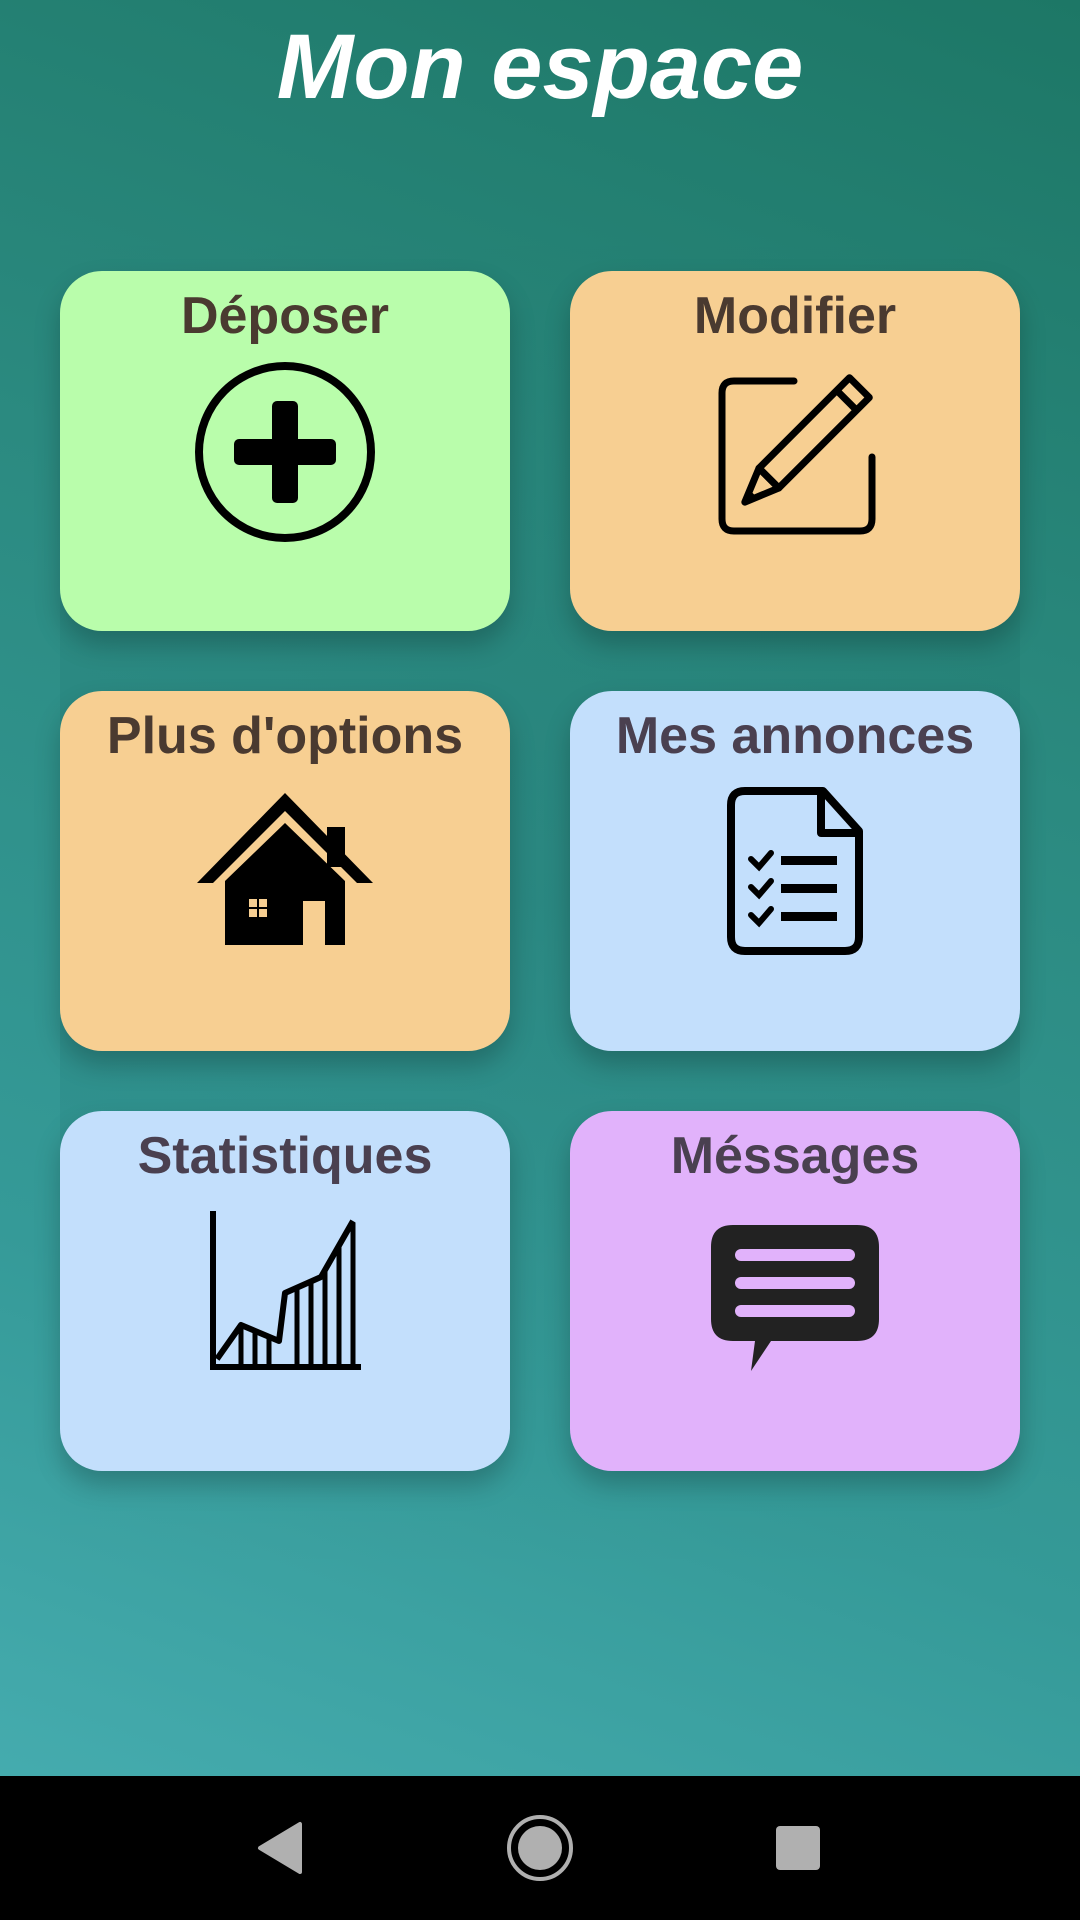 This screenshot has width=1080, height=1920. What do you see at coordinates (285, 736) in the screenshot?
I see `tile-label: Plus d'options` at bounding box center [285, 736].